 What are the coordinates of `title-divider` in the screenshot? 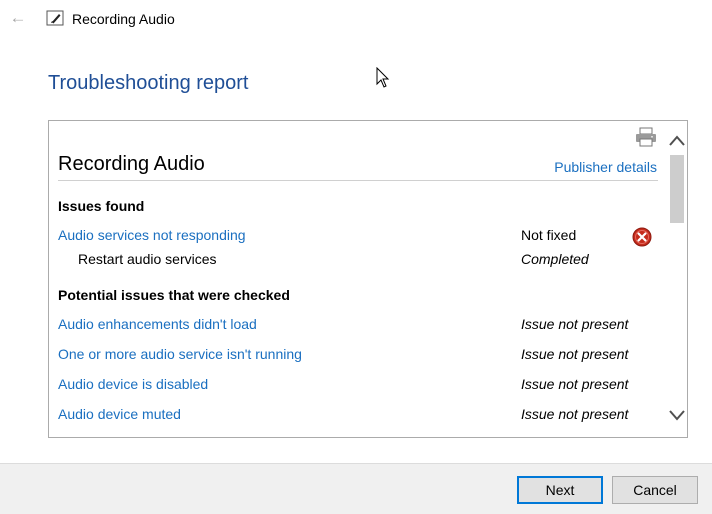 It's located at (358, 180).